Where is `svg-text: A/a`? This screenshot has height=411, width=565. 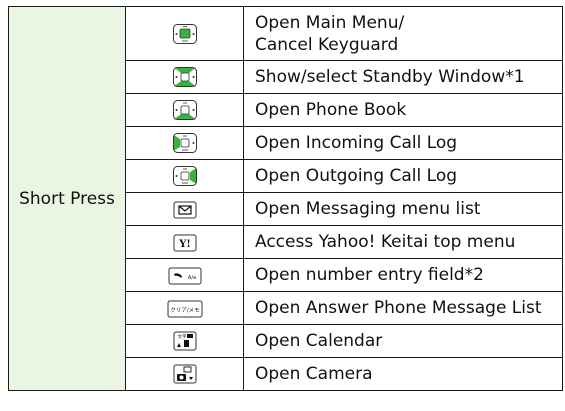 svg-text: A/a is located at coordinates (191, 278).